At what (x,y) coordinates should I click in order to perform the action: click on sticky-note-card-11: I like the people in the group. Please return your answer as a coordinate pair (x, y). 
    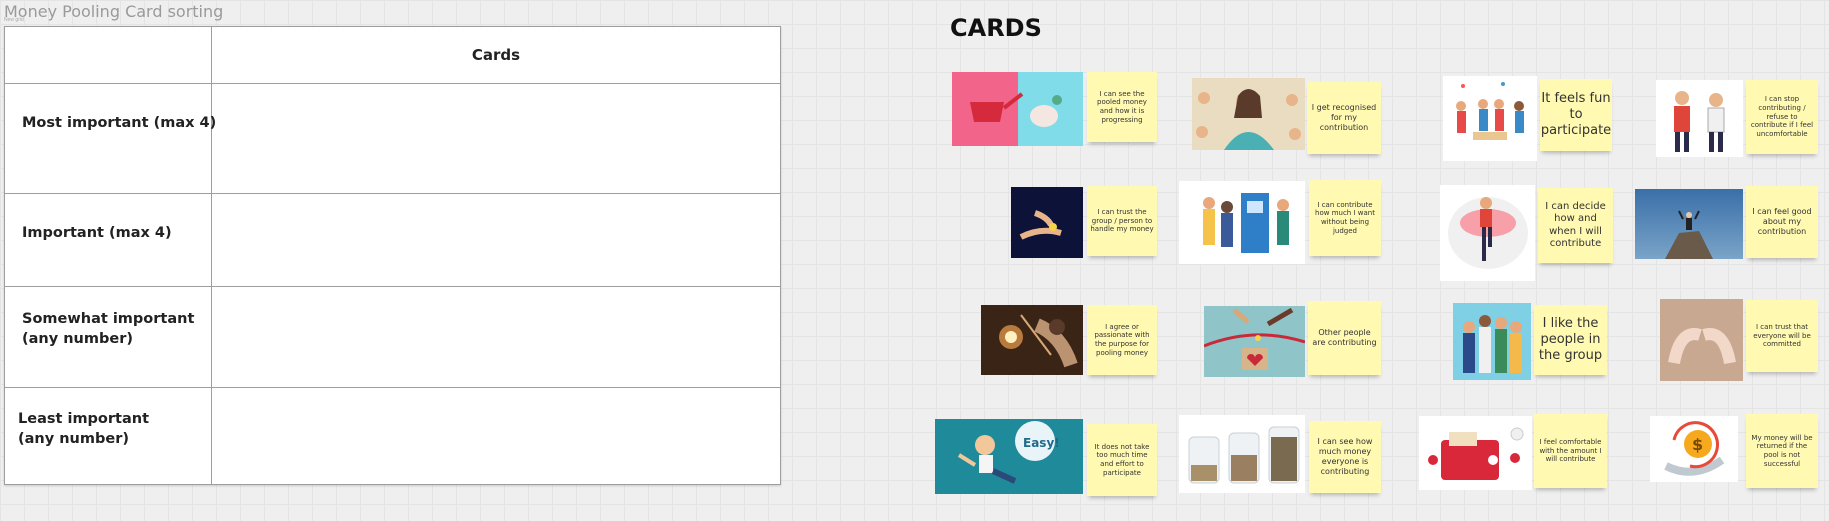
    Looking at the image, I should click on (1570, 340).